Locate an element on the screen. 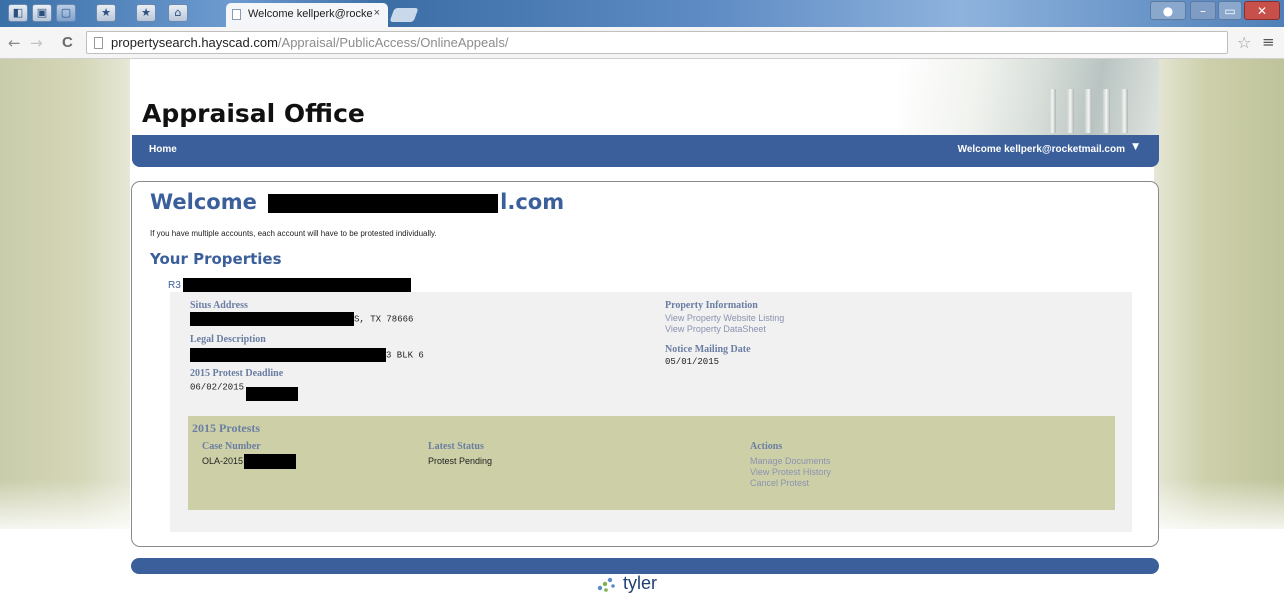 Image resolution: width=1284 pixels, height=606 pixels. legal-description-text: 3 BLK 6 is located at coordinates (405, 355).